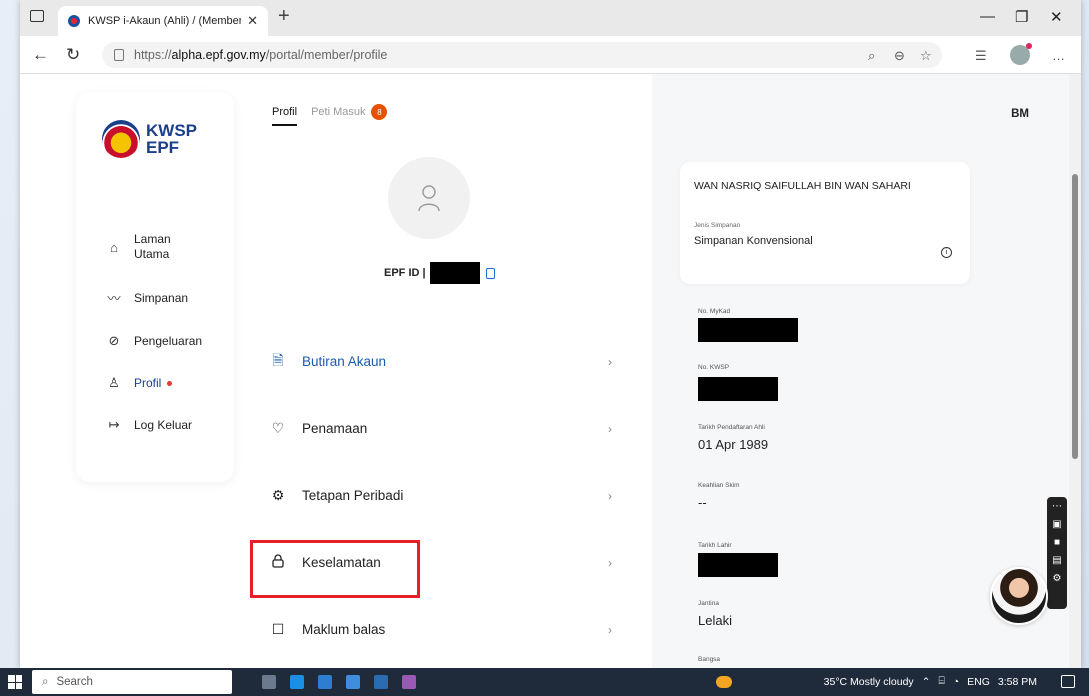  What do you see at coordinates (738, 385) in the screenshot?
I see `field-no-kwsp: No. KWSP` at bounding box center [738, 385].